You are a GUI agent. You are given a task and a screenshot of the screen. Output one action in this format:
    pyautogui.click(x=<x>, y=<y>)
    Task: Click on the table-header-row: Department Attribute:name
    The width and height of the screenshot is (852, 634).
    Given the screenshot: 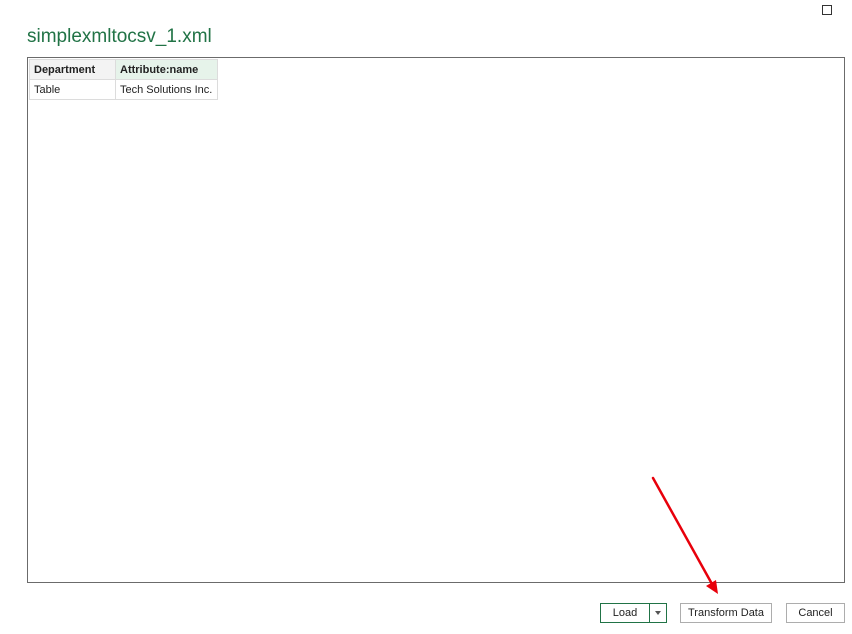 What is the action you would take?
    pyautogui.click(x=123, y=69)
    